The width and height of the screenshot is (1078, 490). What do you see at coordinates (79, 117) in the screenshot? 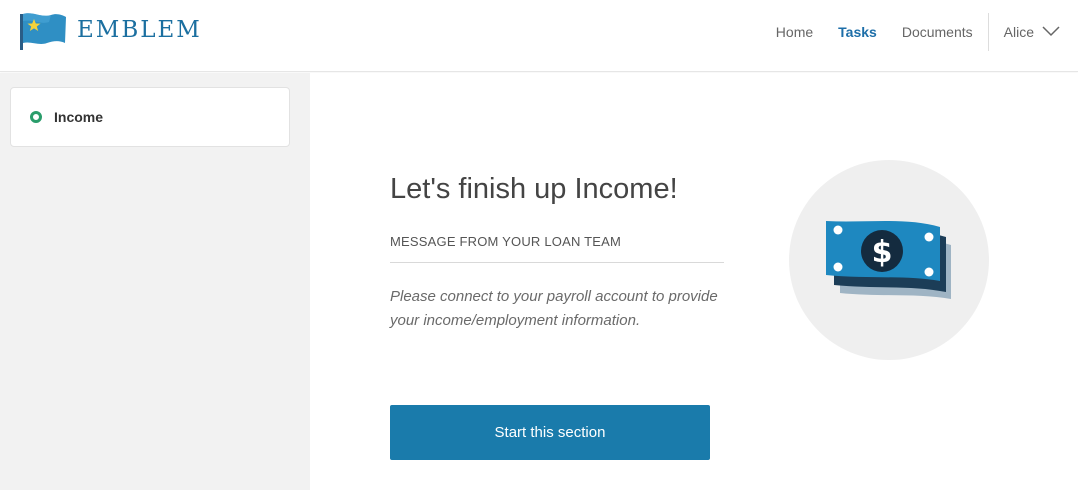
I see `sidebar-item-label: Income` at bounding box center [79, 117].